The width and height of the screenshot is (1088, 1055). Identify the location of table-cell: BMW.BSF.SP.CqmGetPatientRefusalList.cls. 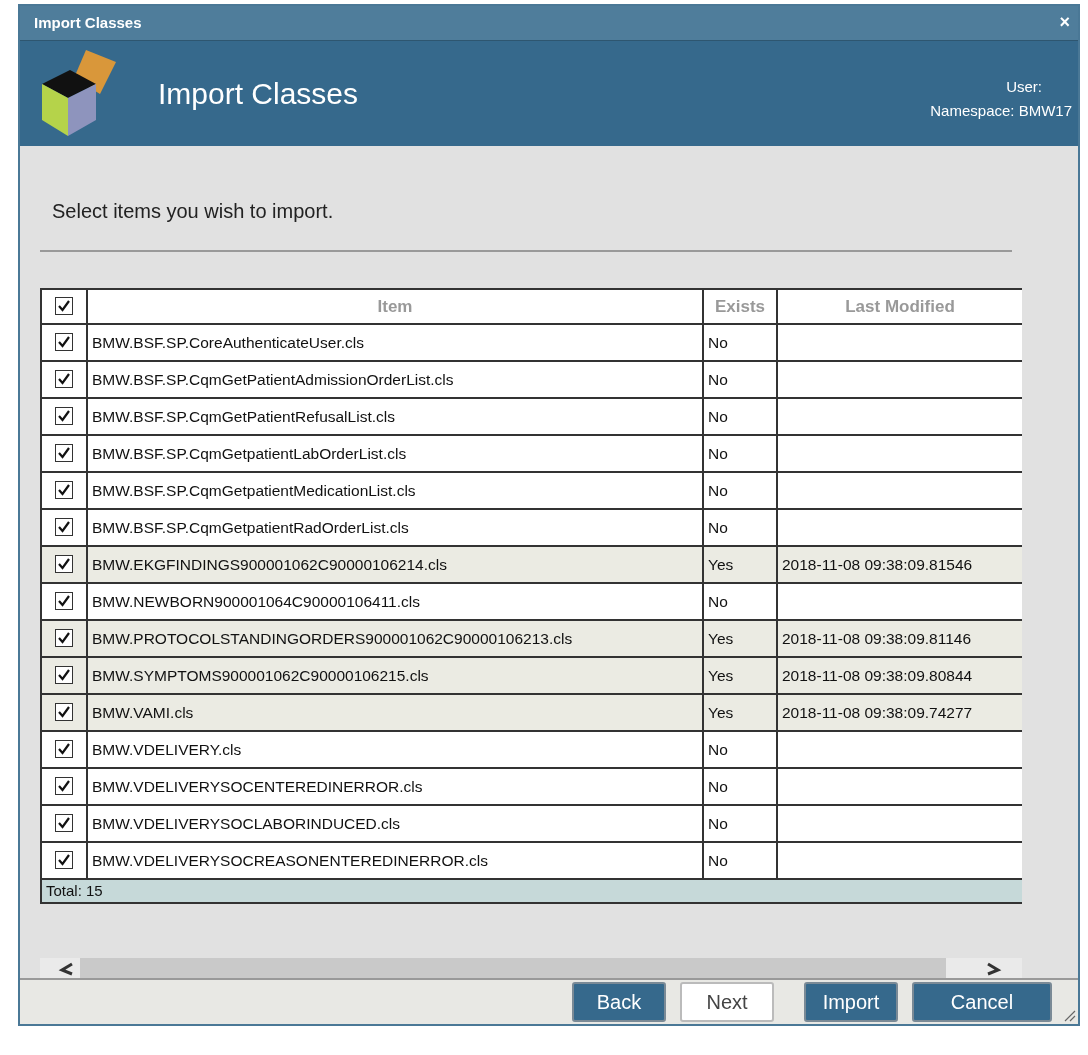
(396, 416).